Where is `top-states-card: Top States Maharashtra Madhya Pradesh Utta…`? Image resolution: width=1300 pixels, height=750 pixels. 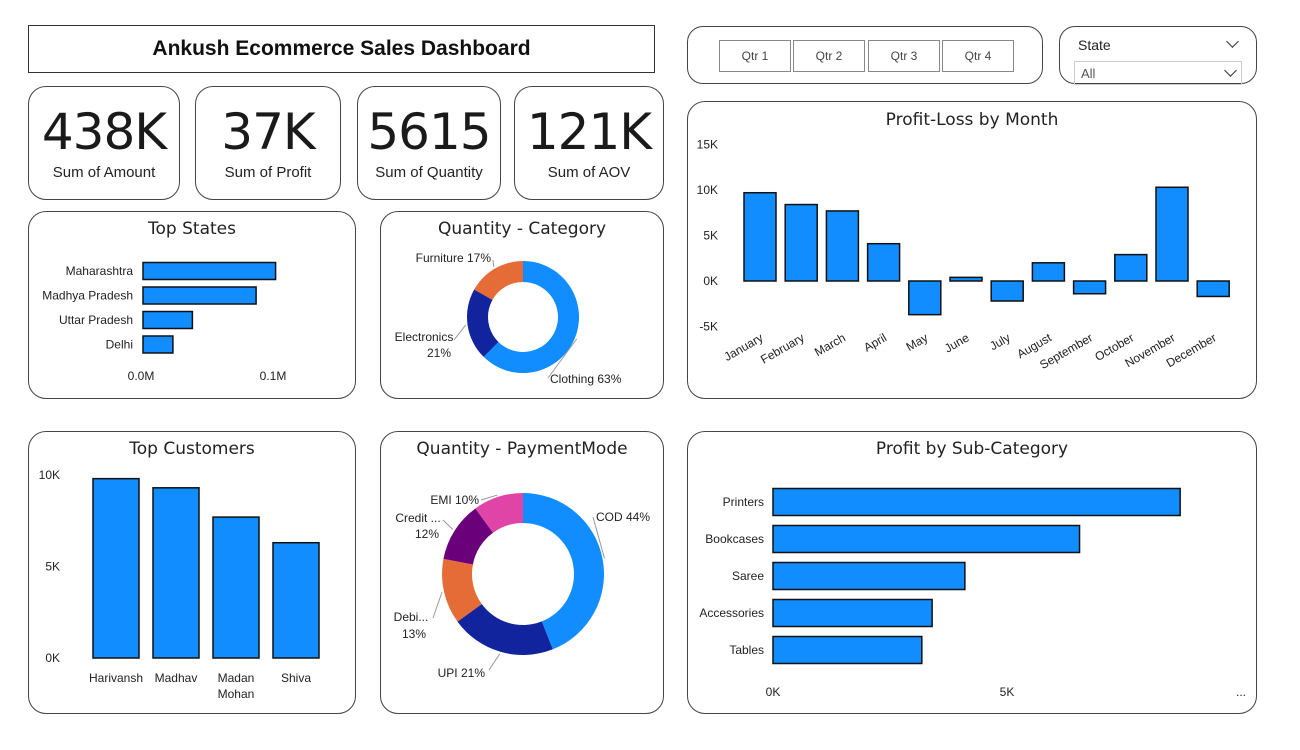
top-states-card: Top States Maharashtra Madhya Pradesh Utta… is located at coordinates (192, 305).